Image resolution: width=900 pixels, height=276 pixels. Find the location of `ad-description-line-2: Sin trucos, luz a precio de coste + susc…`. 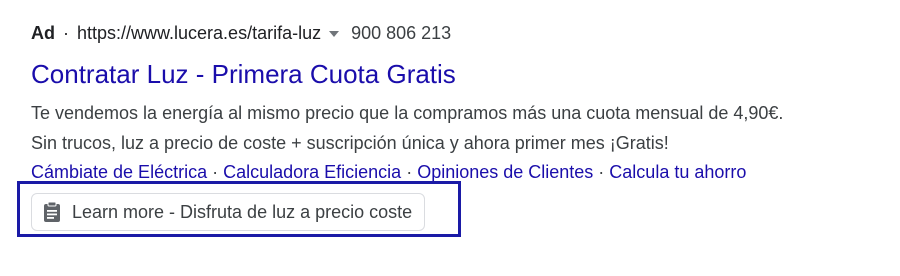

ad-description-line-2: Sin trucos, luz a precio de coste + susc… is located at coordinates (350, 143).